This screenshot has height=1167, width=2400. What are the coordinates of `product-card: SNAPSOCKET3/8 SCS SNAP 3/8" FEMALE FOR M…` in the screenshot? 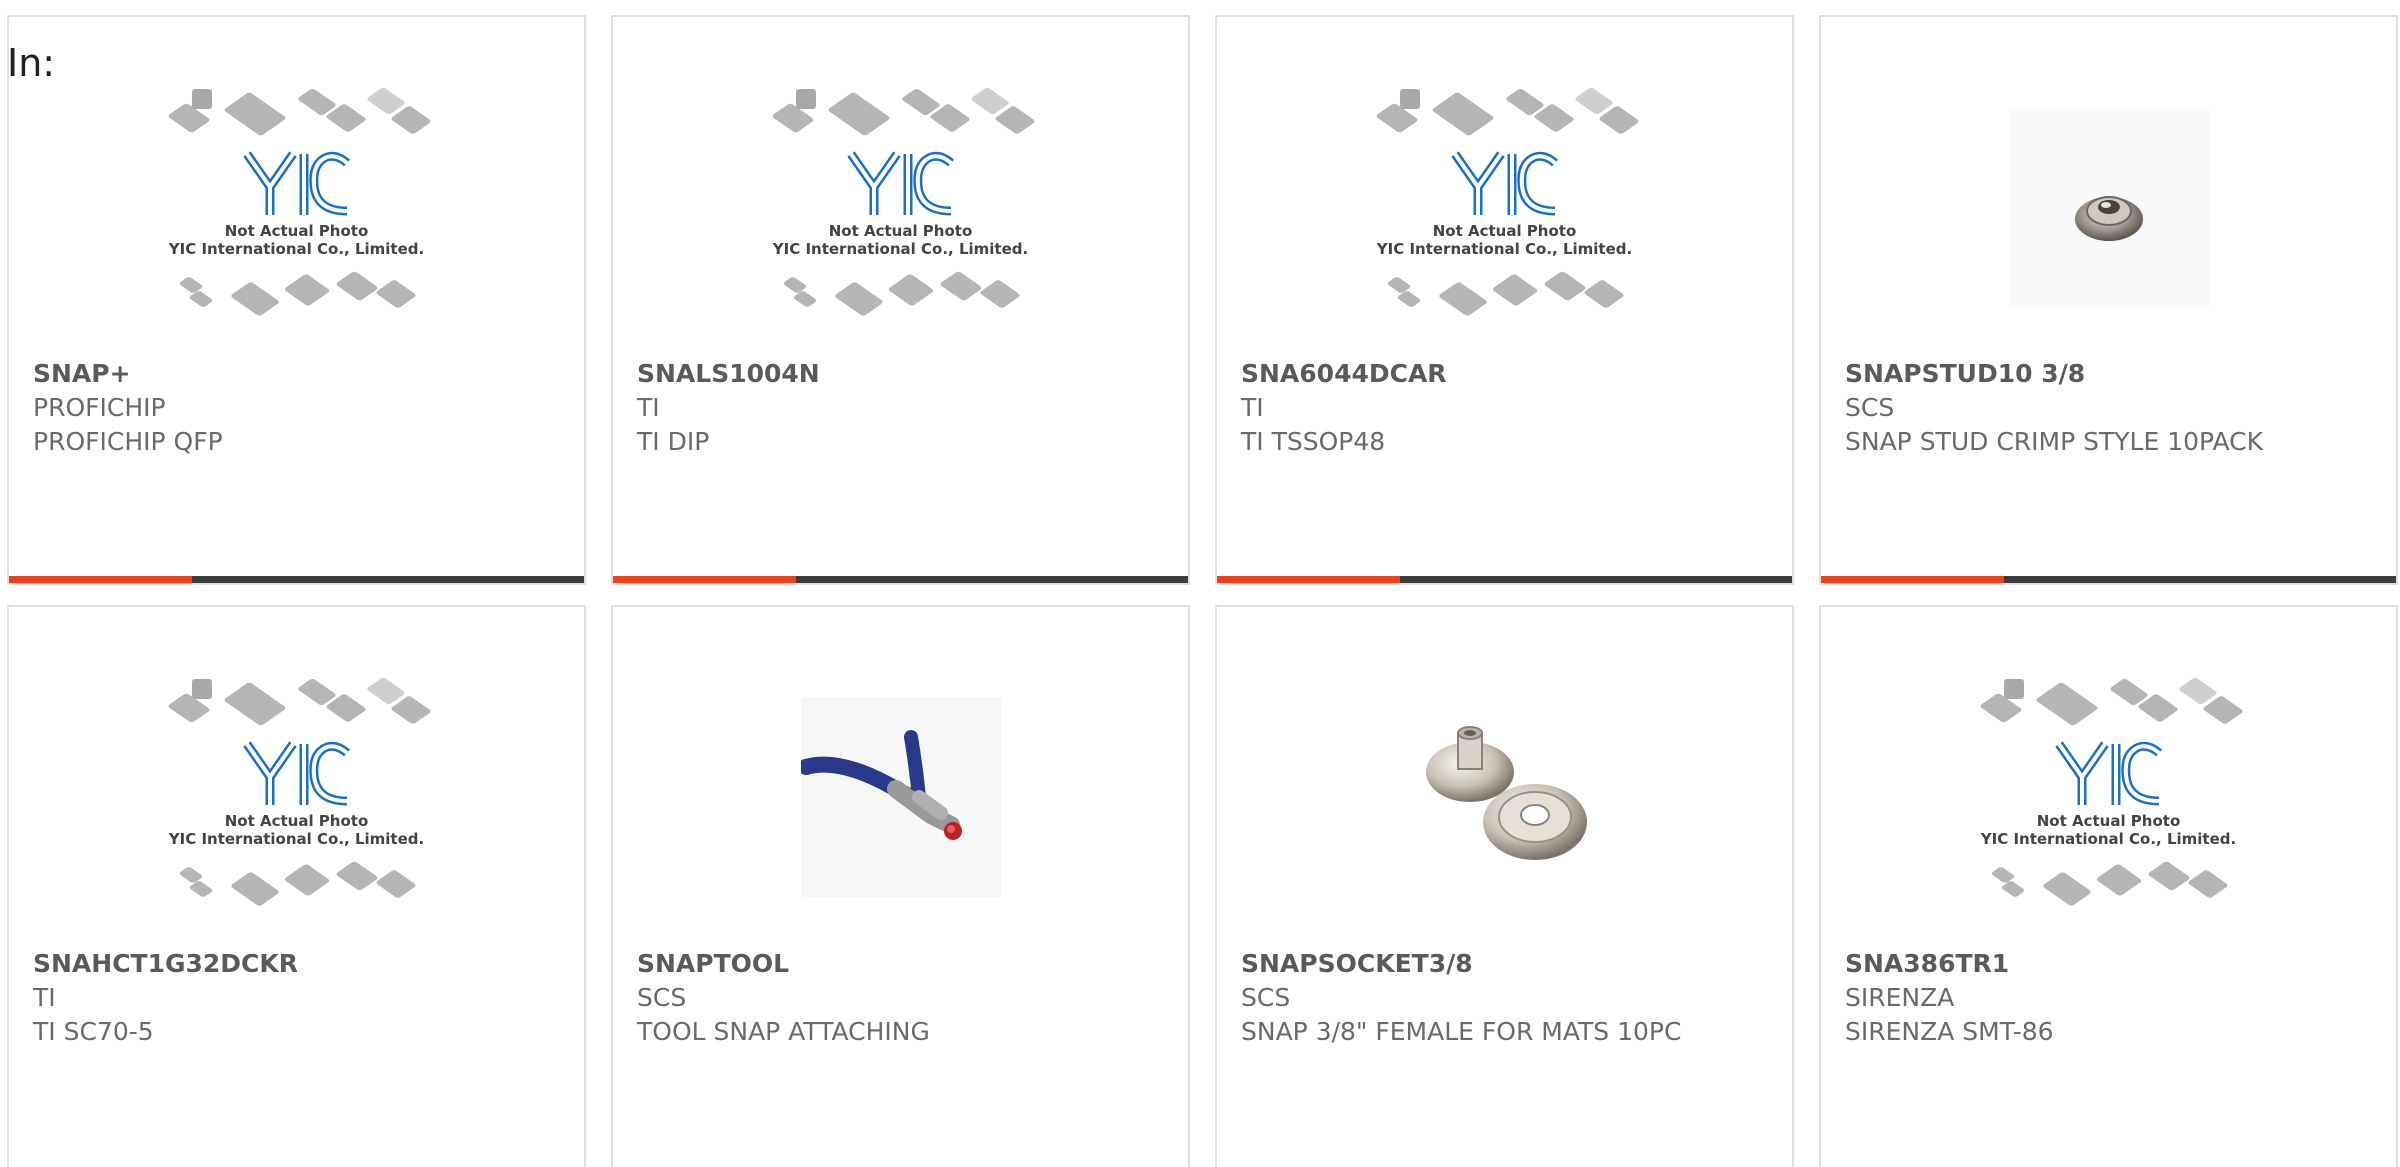 It's located at (1504, 886).